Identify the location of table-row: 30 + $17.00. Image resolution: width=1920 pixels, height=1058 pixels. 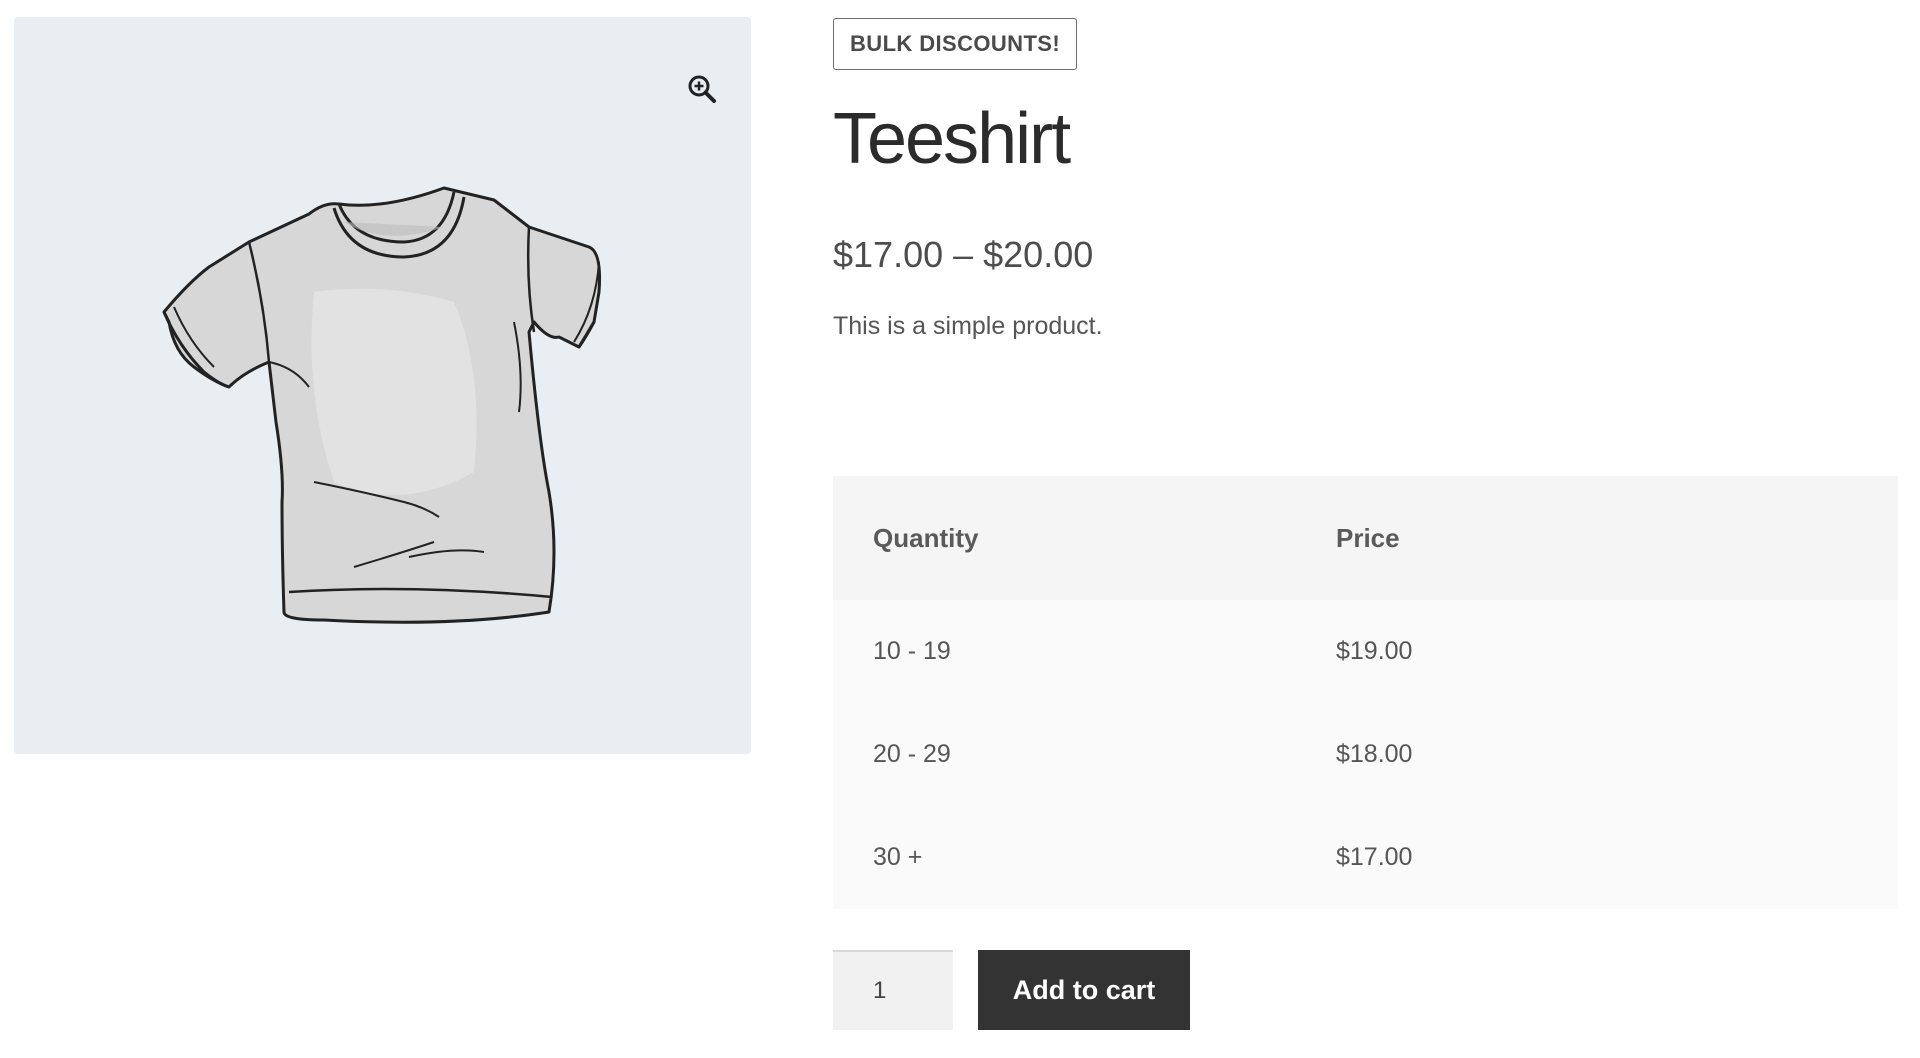
(1365, 857).